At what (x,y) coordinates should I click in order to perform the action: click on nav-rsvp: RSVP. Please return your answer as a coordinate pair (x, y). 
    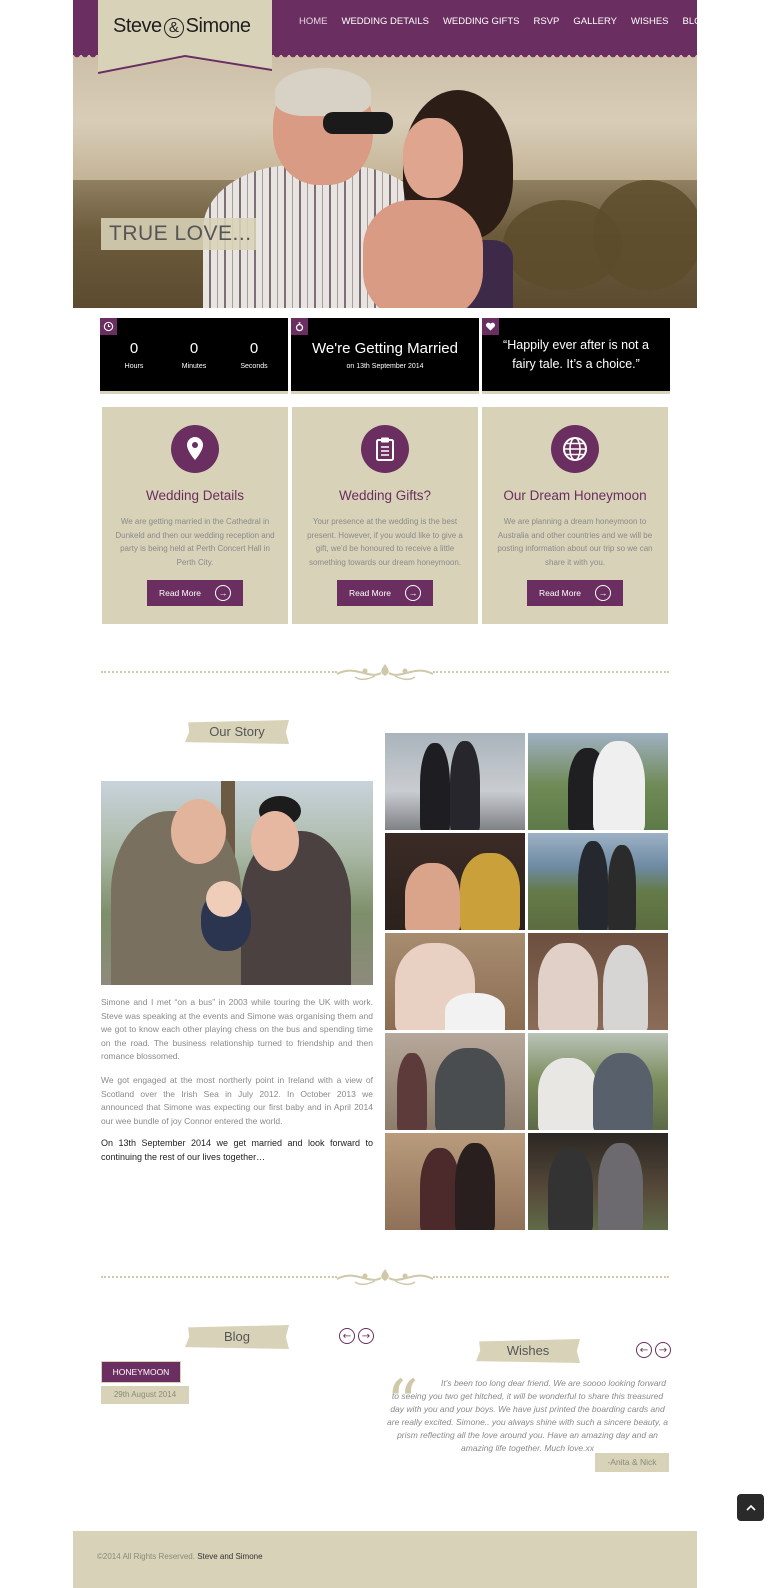
    Looking at the image, I should click on (546, 21).